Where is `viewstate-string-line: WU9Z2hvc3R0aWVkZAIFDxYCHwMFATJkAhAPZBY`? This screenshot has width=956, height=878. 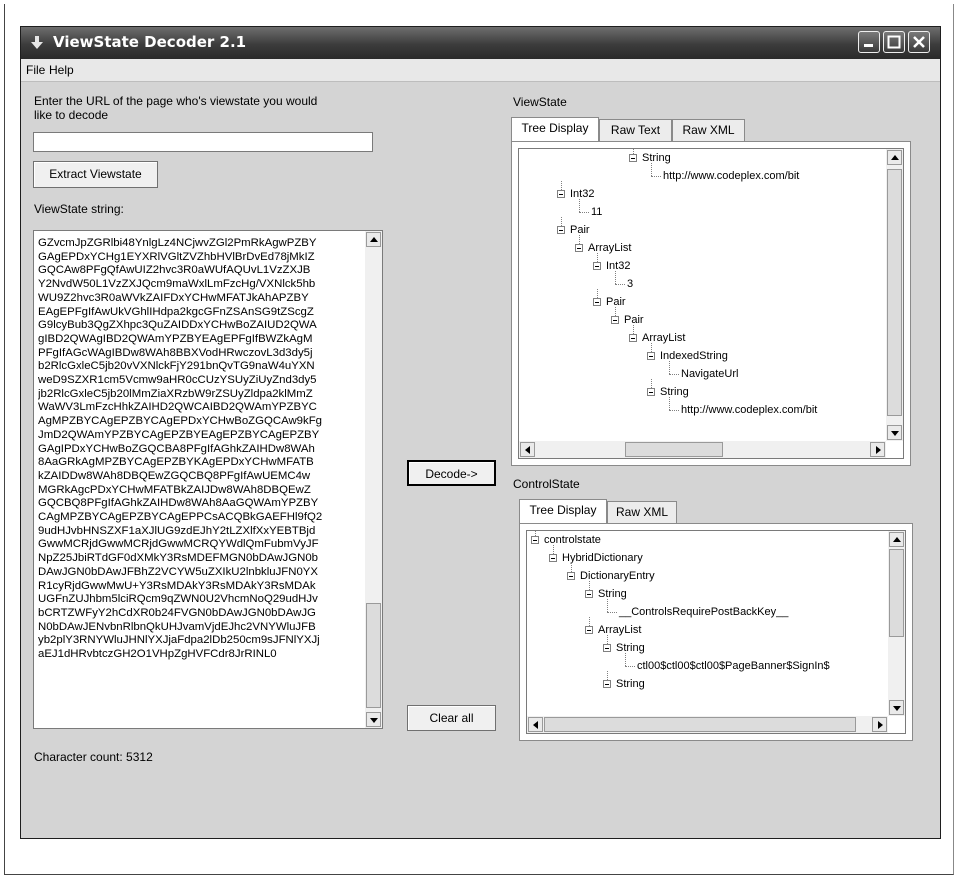 viewstate-string-line: WU9Z2hvc3R0aWVkZAIFDxYCHwMFATJkAhAPZBY is located at coordinates (173, 297).